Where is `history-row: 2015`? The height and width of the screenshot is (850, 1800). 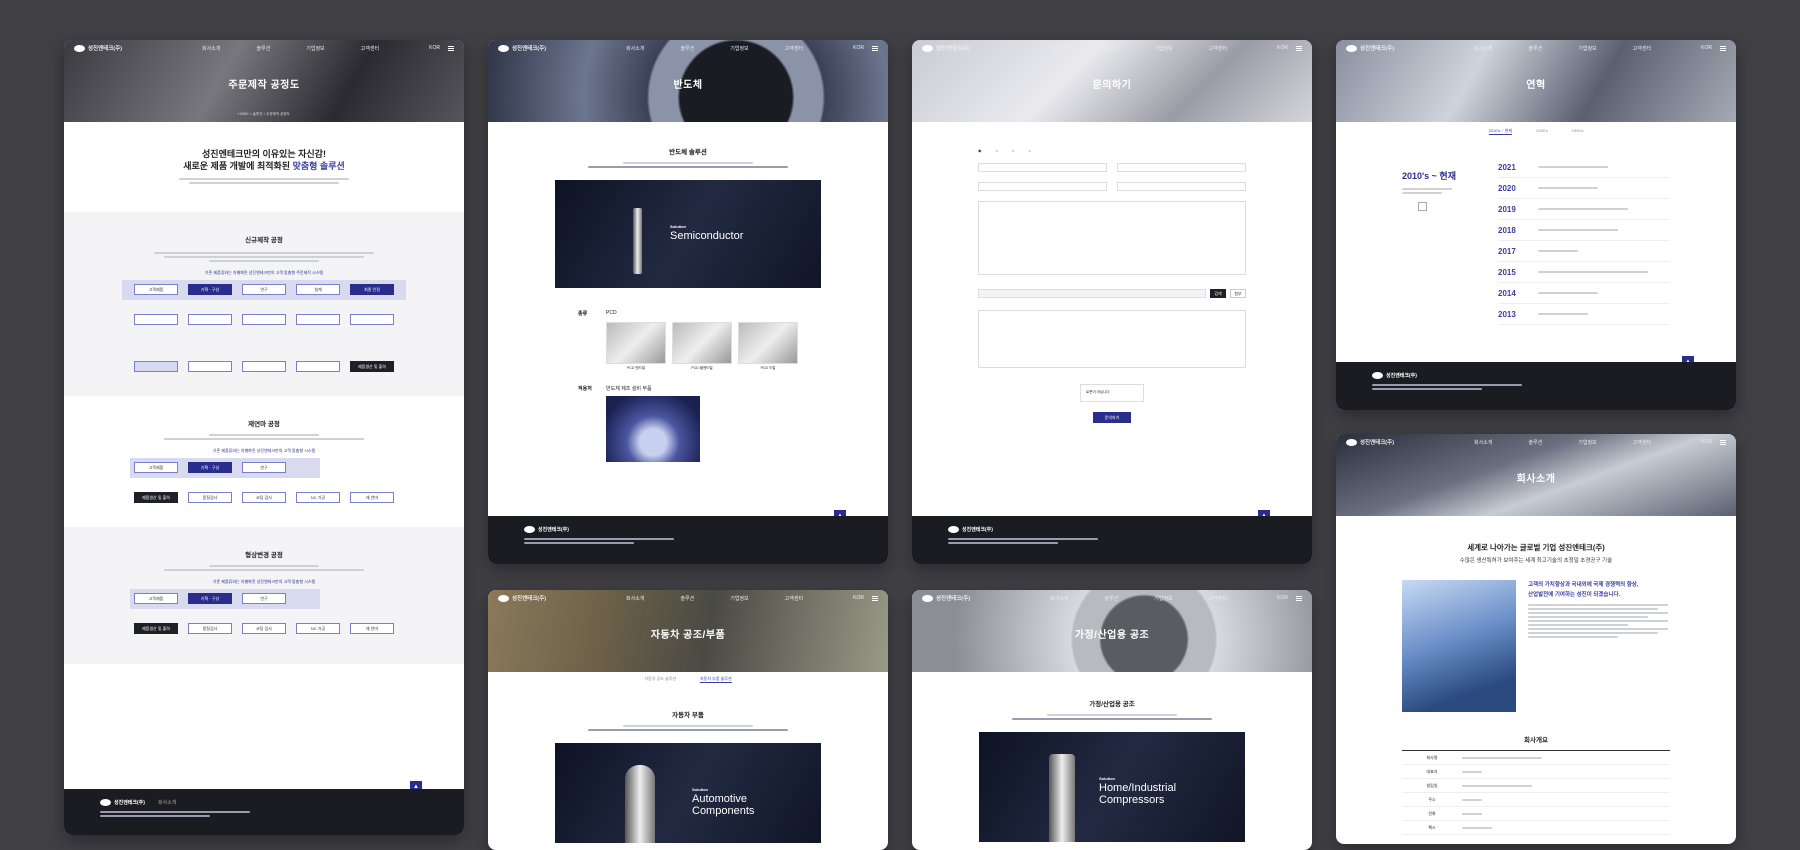
history-row: 2015 is located at coordinates (1584, 272).